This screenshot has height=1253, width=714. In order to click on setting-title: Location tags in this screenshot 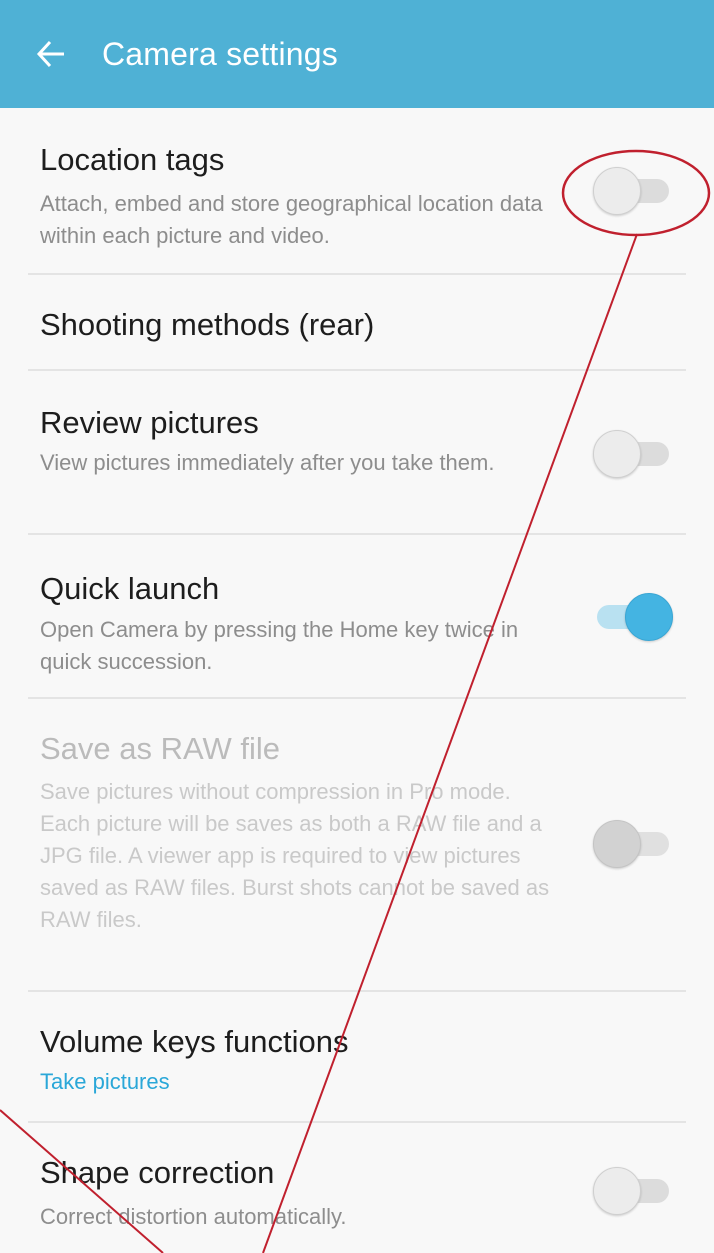, I will do `click(132, 159)`.